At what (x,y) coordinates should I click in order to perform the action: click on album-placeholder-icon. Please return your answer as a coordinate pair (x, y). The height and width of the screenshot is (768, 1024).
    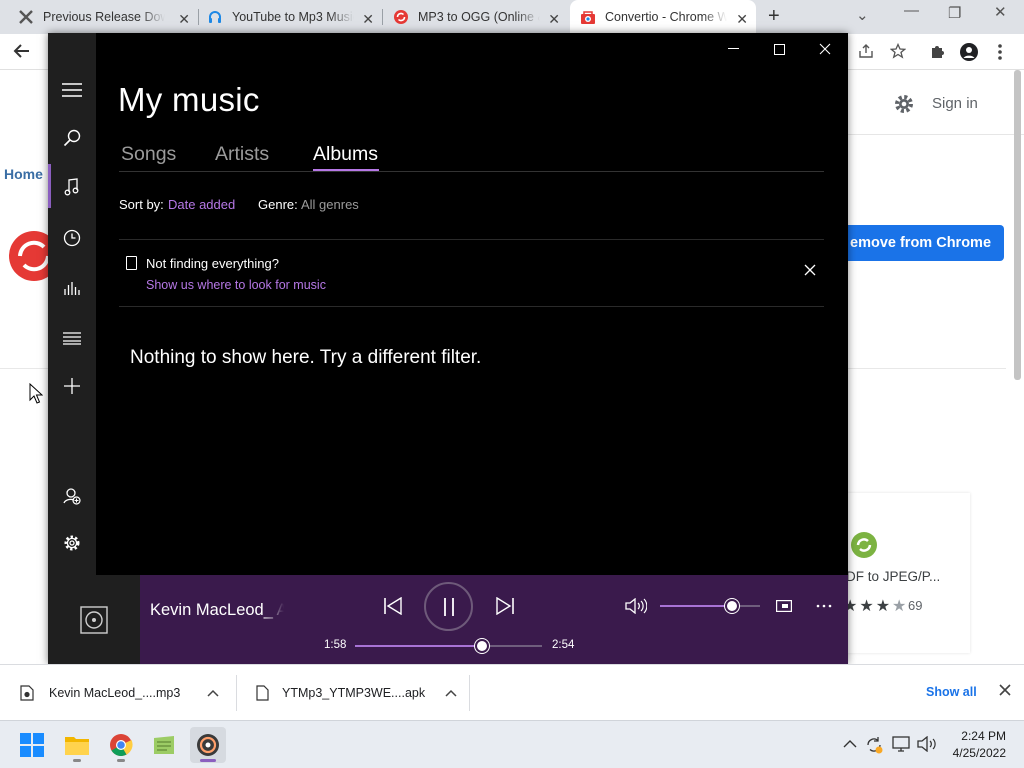
    Looking at the image, I should click on (94, 619).